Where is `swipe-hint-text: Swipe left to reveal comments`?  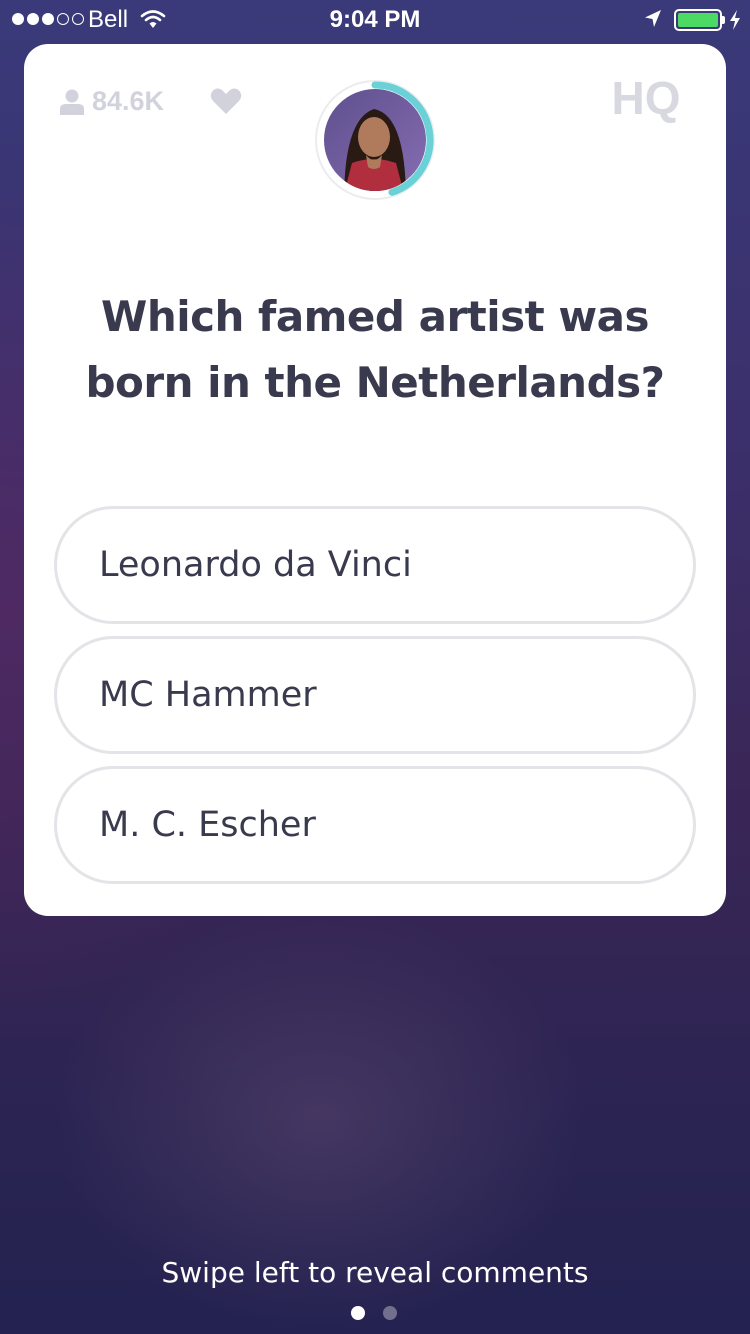
swipe-hint-text: Swipe left to reveal comments is located at coordinates (375, 1272).